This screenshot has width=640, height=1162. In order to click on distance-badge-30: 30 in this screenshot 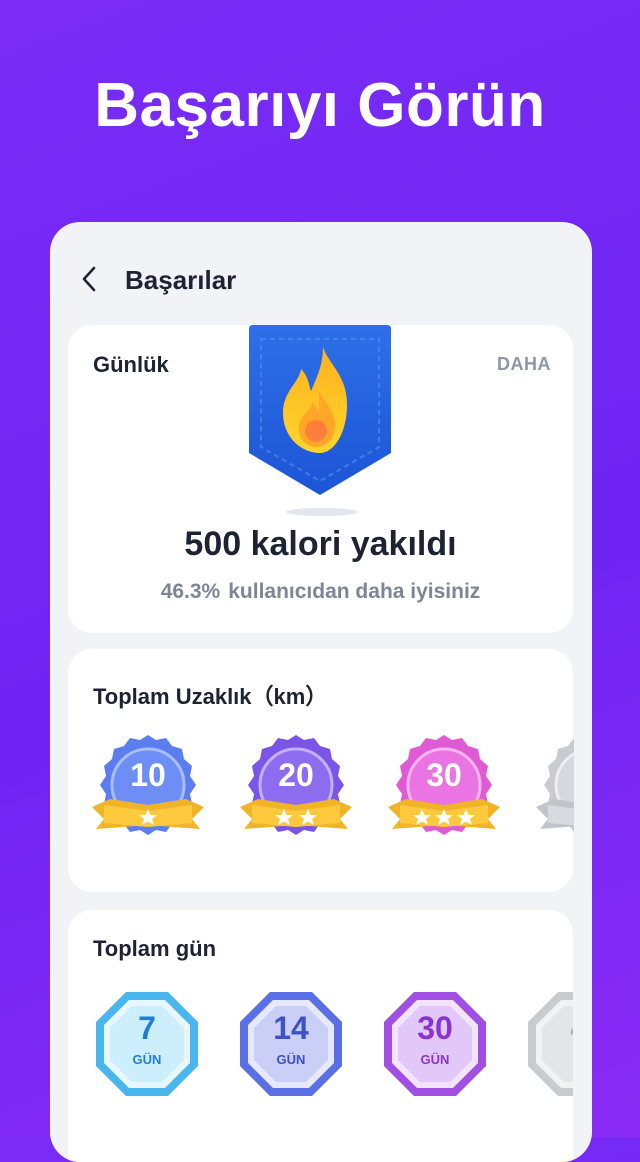, I will do `click(444, 789)`.